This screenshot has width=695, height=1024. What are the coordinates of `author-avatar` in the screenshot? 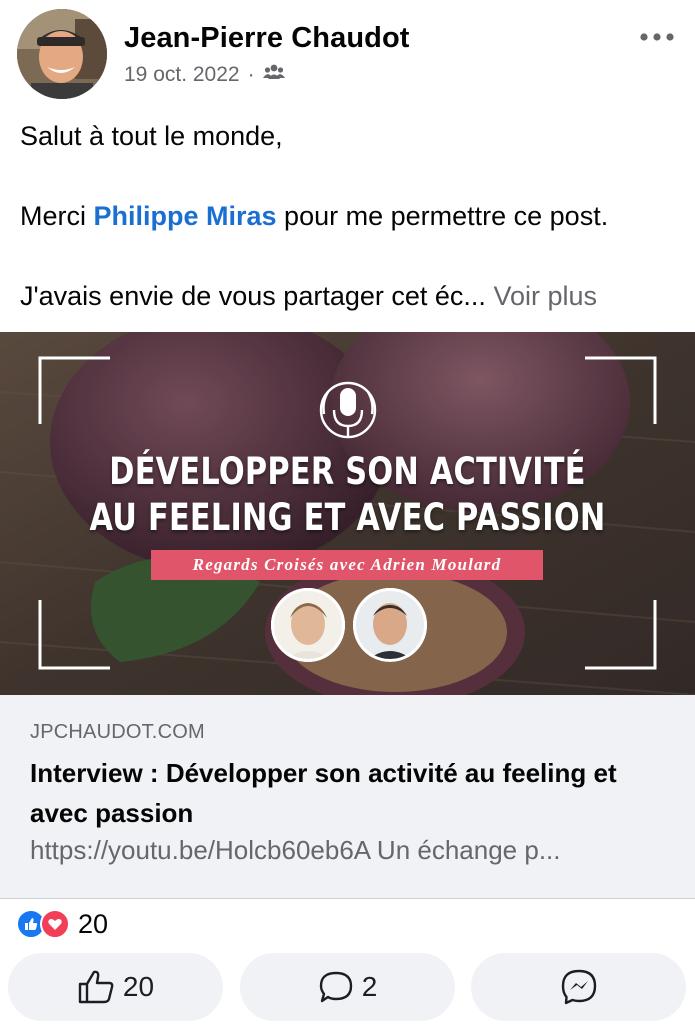 It's located at (62, 54).